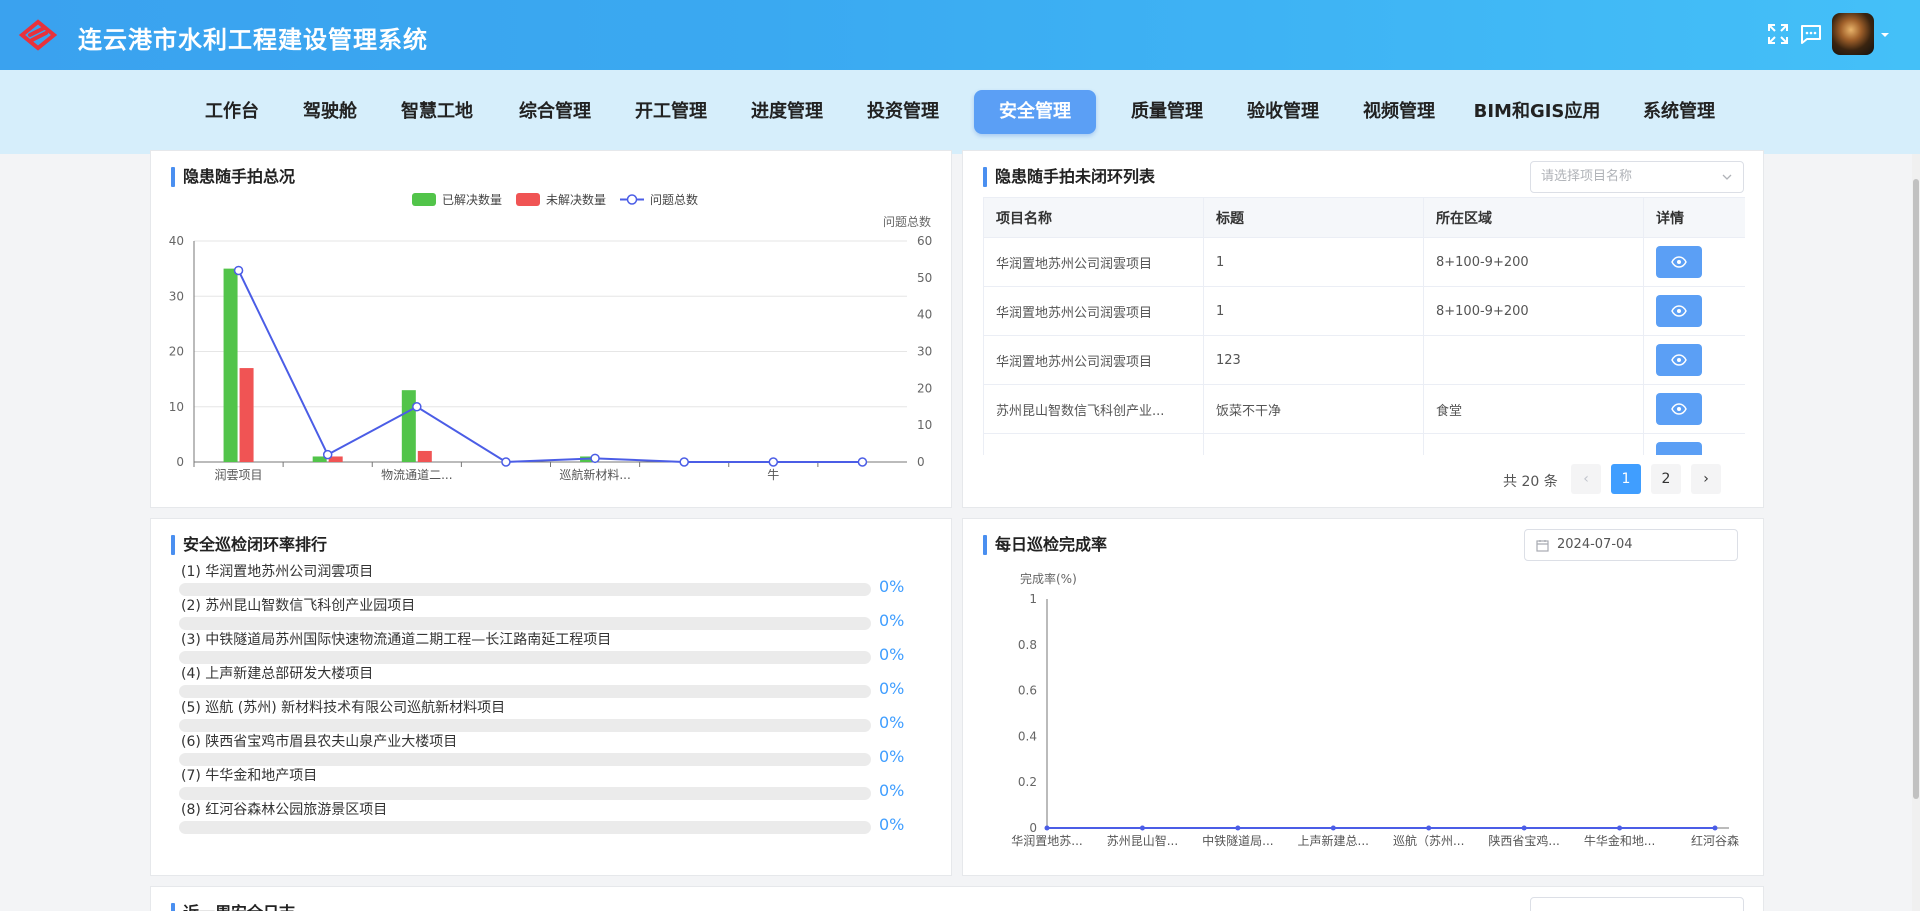  I want to click on pager-prev-button: ‹, so click(1586, 479).